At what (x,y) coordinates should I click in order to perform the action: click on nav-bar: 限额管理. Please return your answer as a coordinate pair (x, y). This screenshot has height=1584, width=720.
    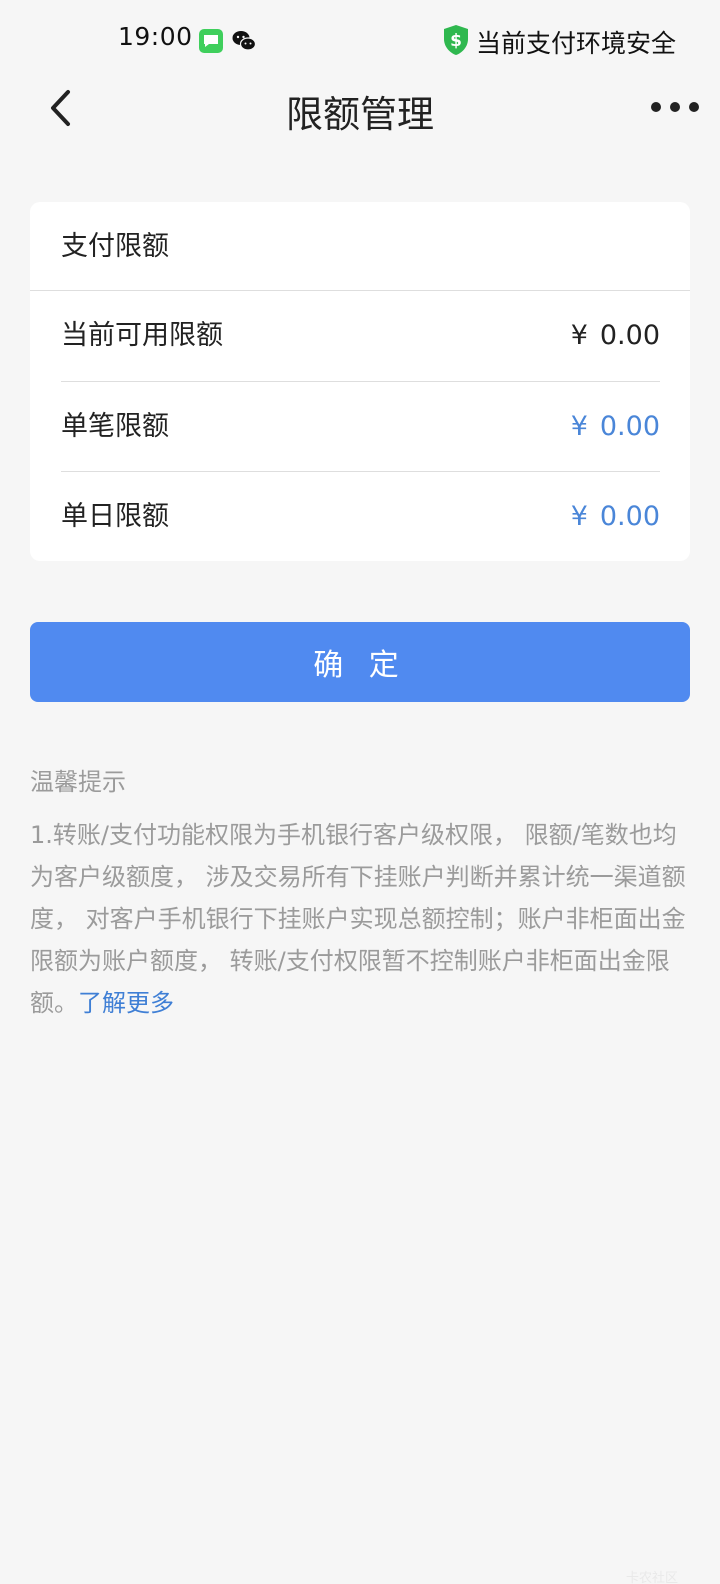
    Looking at the image, I should click on (360, 108).